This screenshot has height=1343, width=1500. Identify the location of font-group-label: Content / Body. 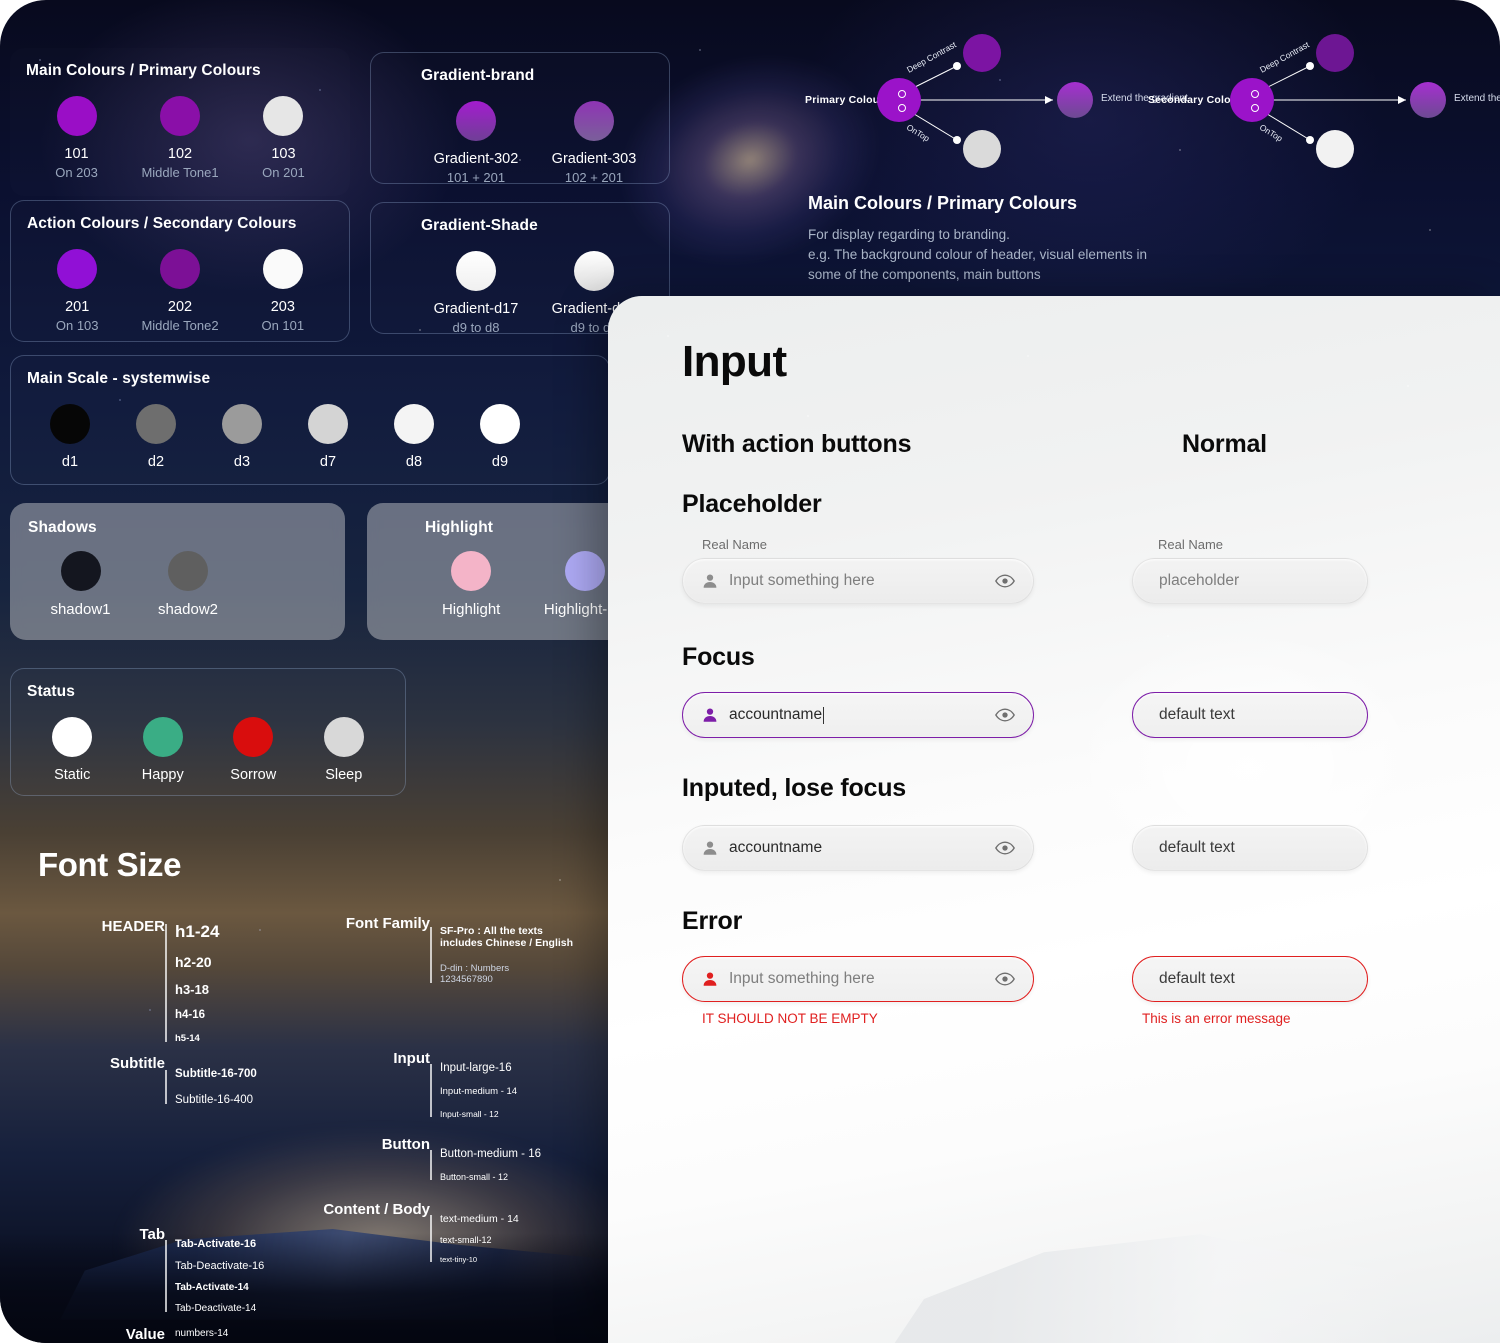
(376, 1209).